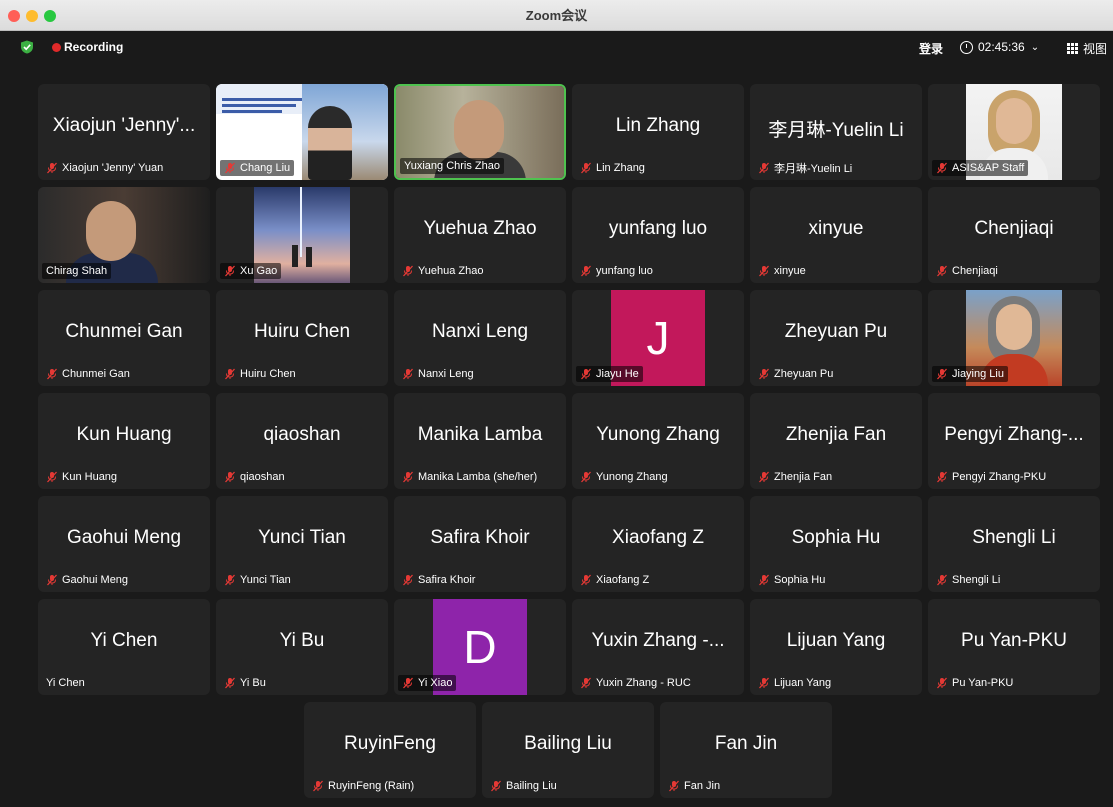 This screenshot has width=1113, height=807. I want to click on participant-name-label: Lijuan Yang, so click(794, 683).